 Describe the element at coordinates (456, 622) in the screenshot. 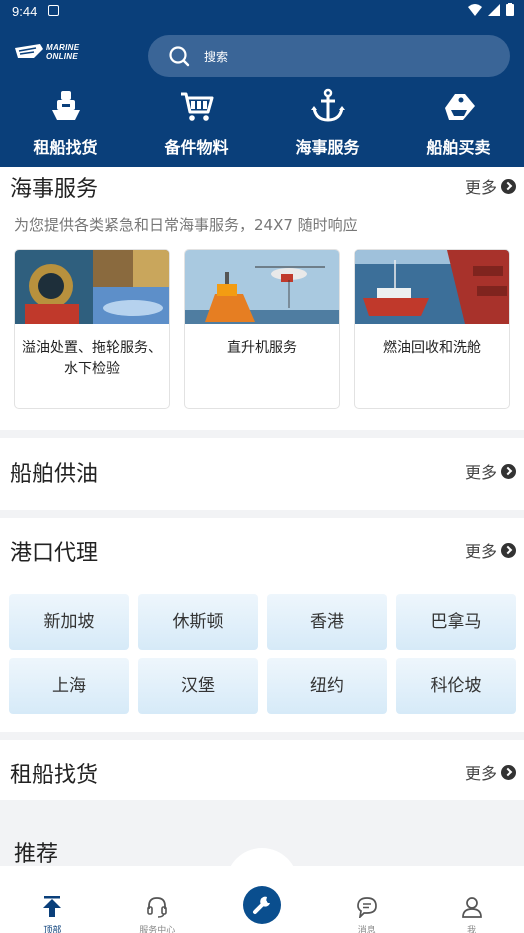

I see `port-panama: 巴拿马` at that location.